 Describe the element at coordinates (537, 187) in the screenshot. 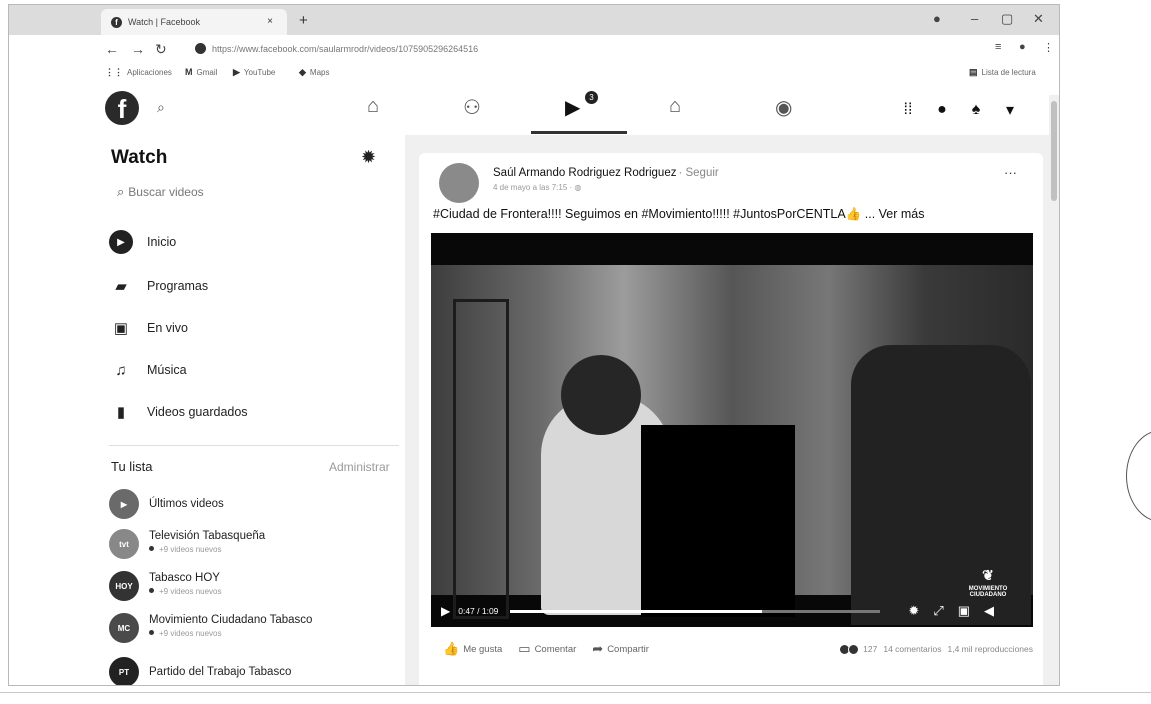

I see `post-timestamp: 4 de mayo a las 7:15 · ◍` at that location.